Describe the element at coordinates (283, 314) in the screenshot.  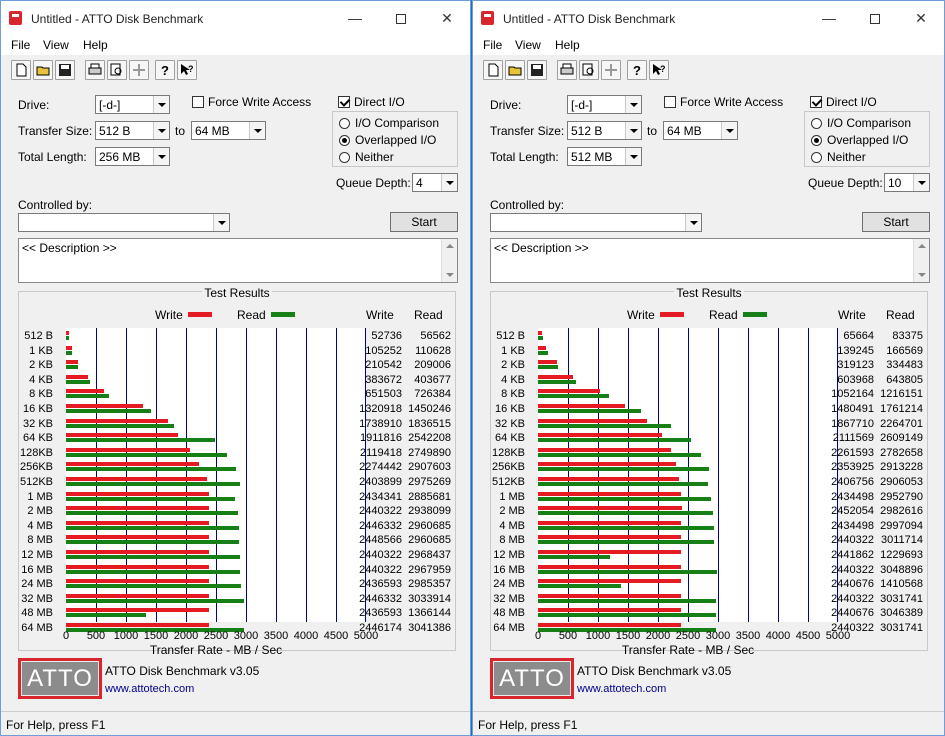
I see `legend-read-swatch` at that location.